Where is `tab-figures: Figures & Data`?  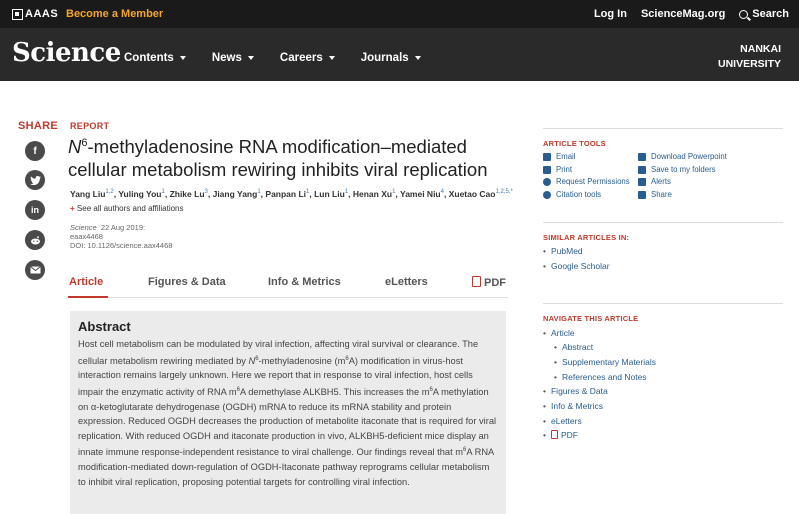 tab-figures: Figures & Data is located at coordinates (187, 282).